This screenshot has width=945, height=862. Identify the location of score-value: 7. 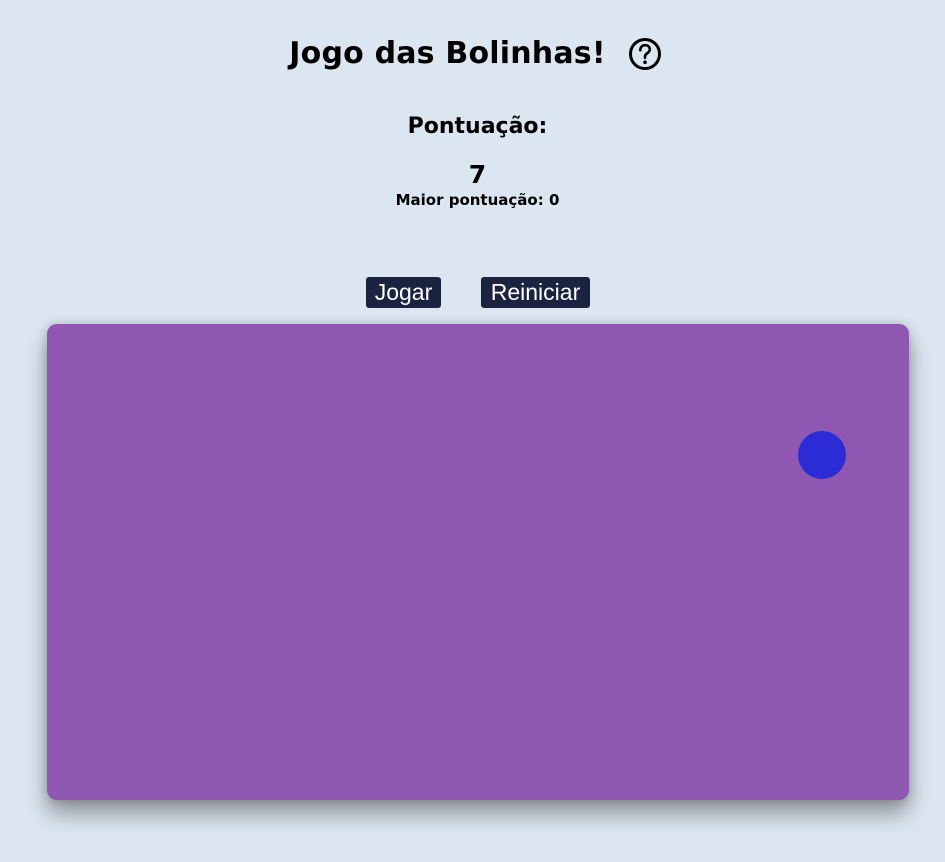
(477, 174).